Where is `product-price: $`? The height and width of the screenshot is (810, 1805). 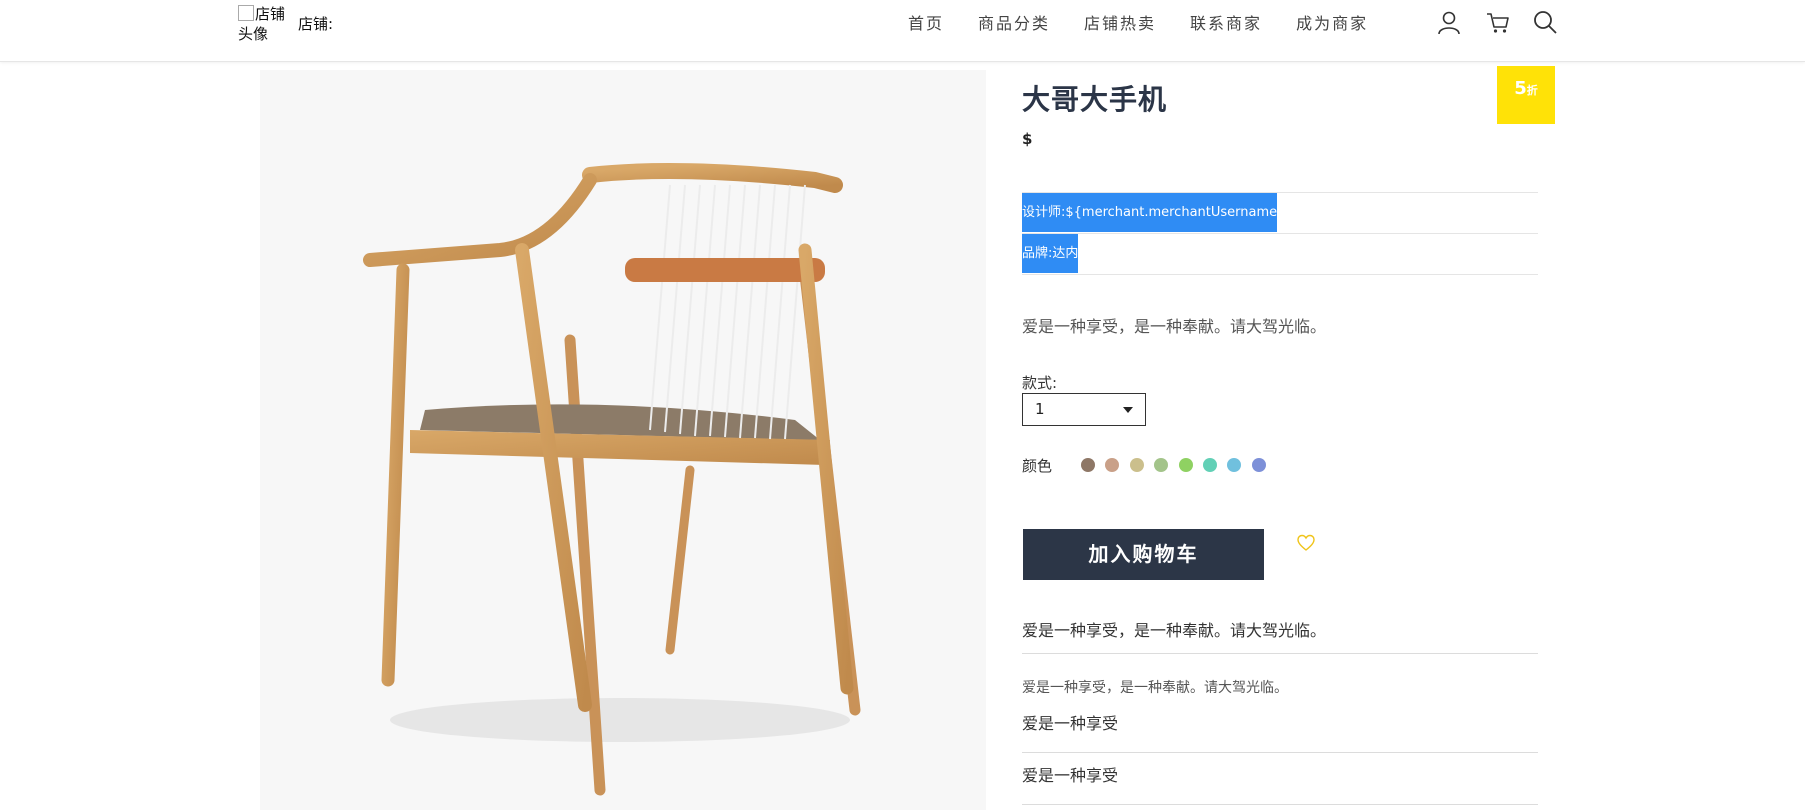
product-price: $ is located at coordinates (1027, 139).